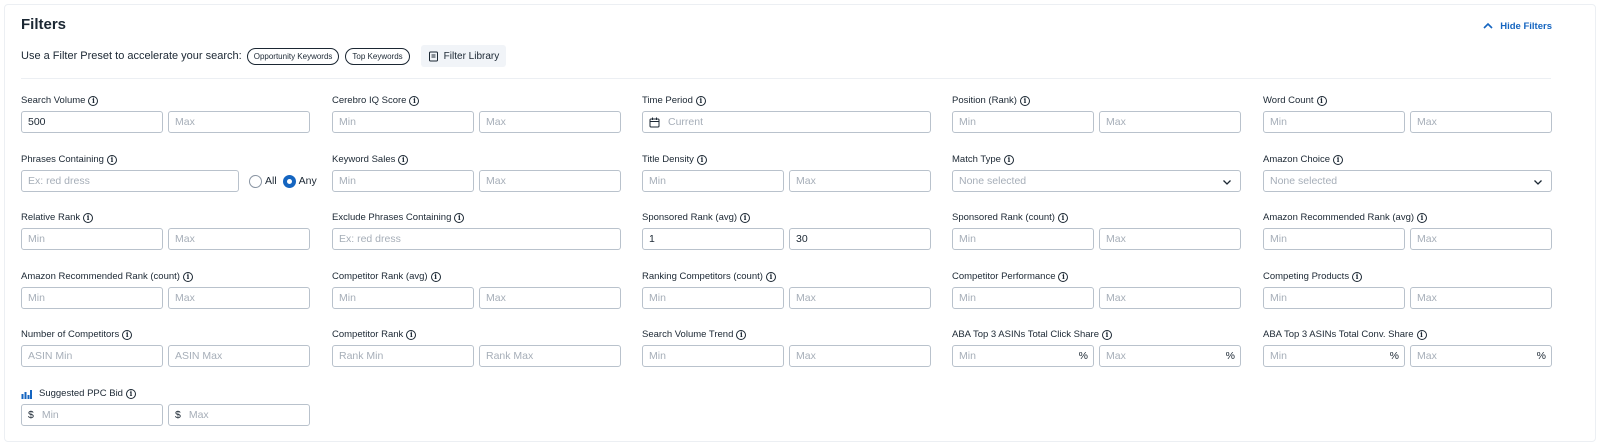  Describe the element at coordinates (1170, 356) in the screenshot. I see `aba-click-share-max-input: Max%` at that location.